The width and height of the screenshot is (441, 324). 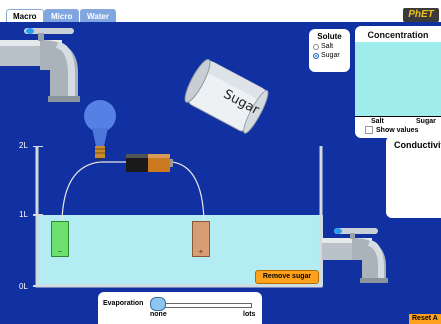 I want to click on tab-macro: Macro, so click(x=25, y=16).